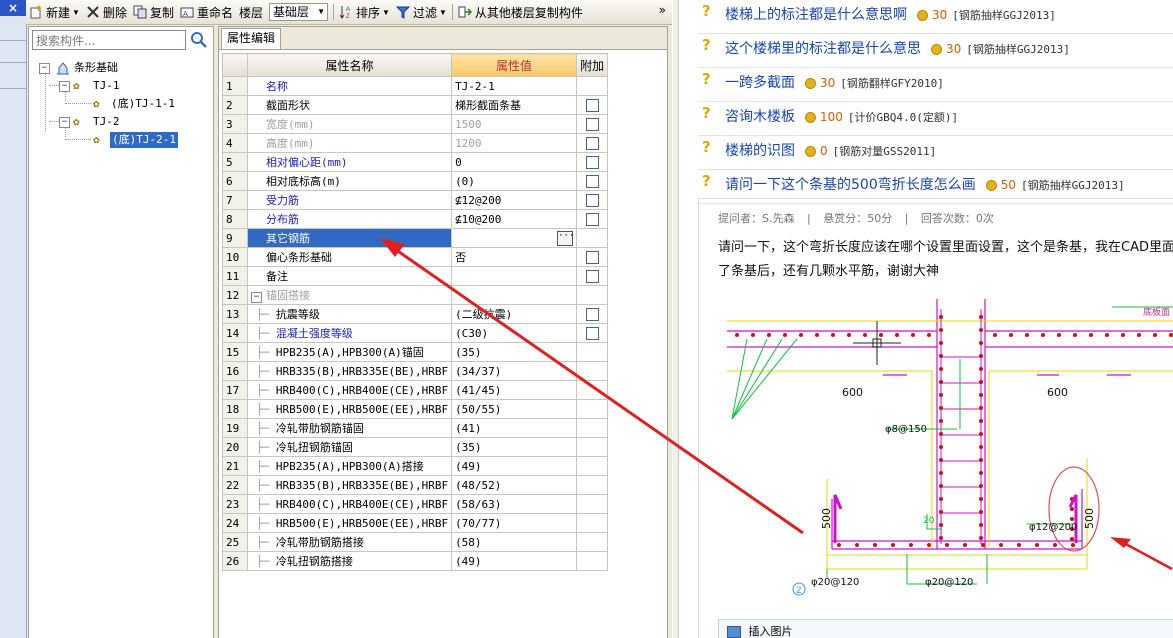 The width and height of the screenshot is (1173, 638). Describe the element at coordinates (565, 238) in the screenshot. I see `ellipsis-button: ···` at that location.